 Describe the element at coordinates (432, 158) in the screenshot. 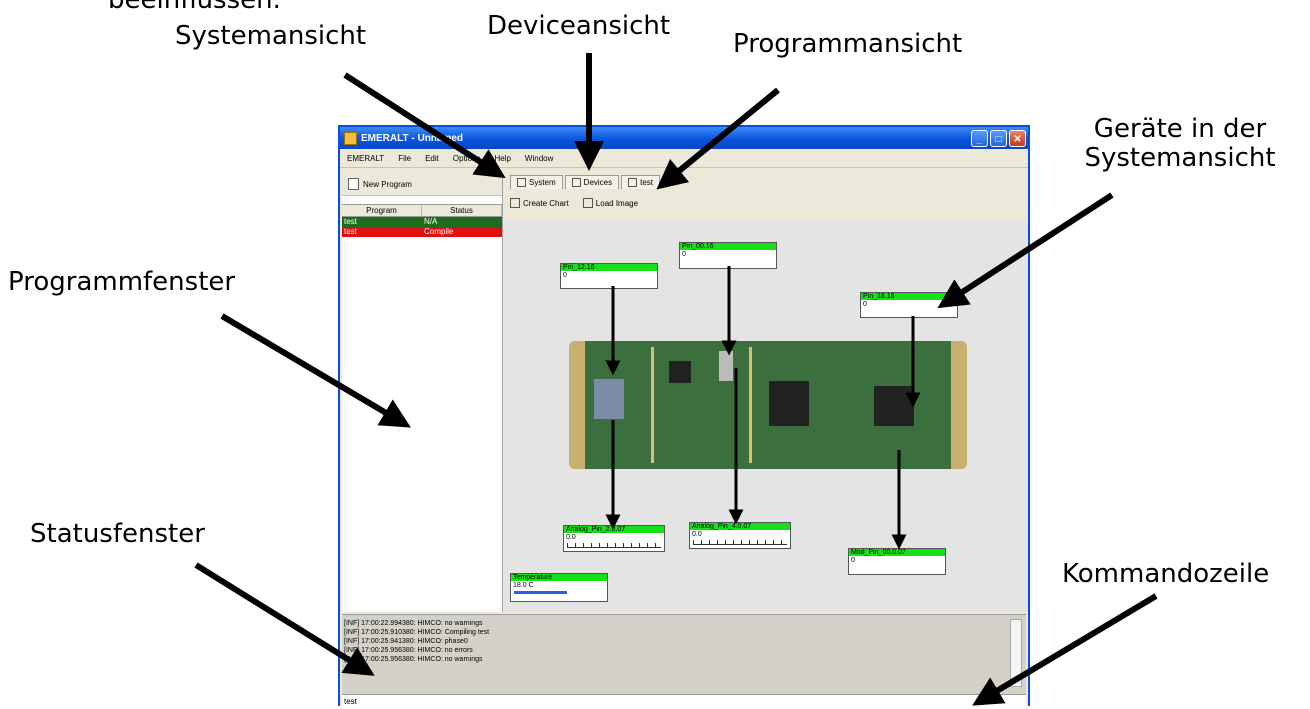

I see `menu-edit: Edit` at that location.